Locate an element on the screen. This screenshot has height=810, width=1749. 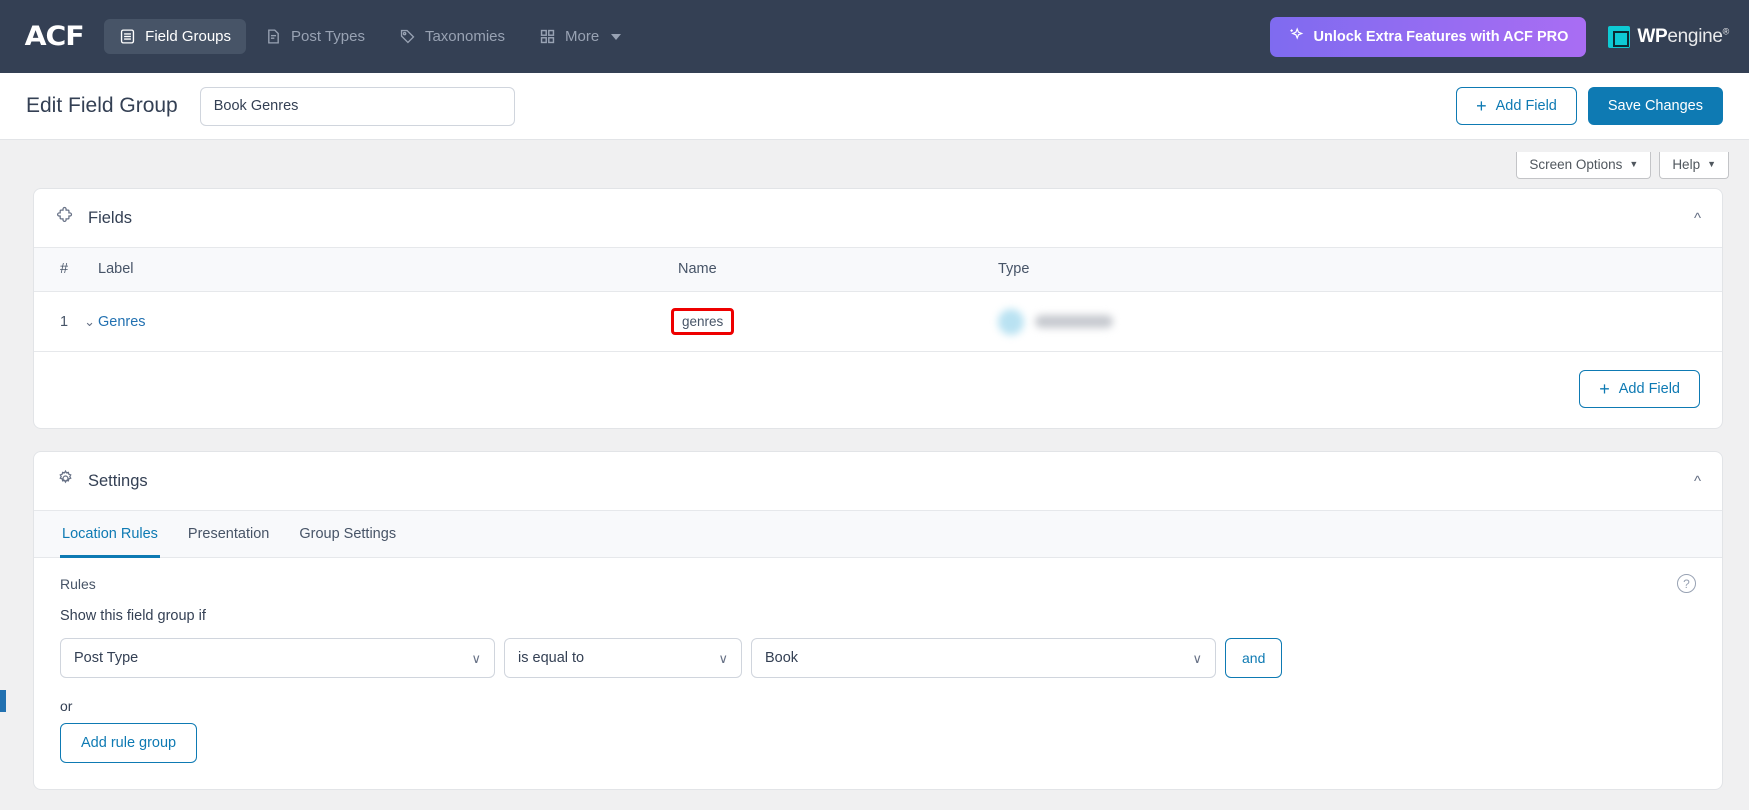
fields-table-head: # Label Name Type is located at coordinates (878, 270).